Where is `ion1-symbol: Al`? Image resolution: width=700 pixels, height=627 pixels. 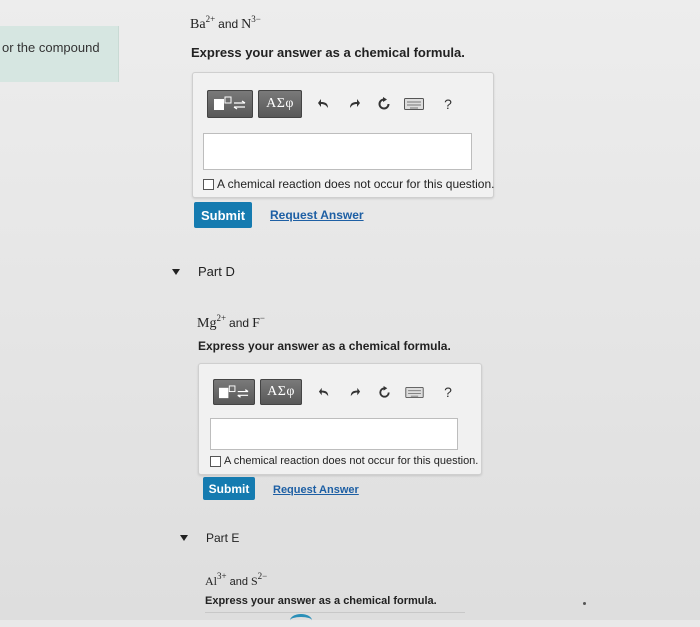 ion1-symbol: Al is located at coordinates (211, 581).